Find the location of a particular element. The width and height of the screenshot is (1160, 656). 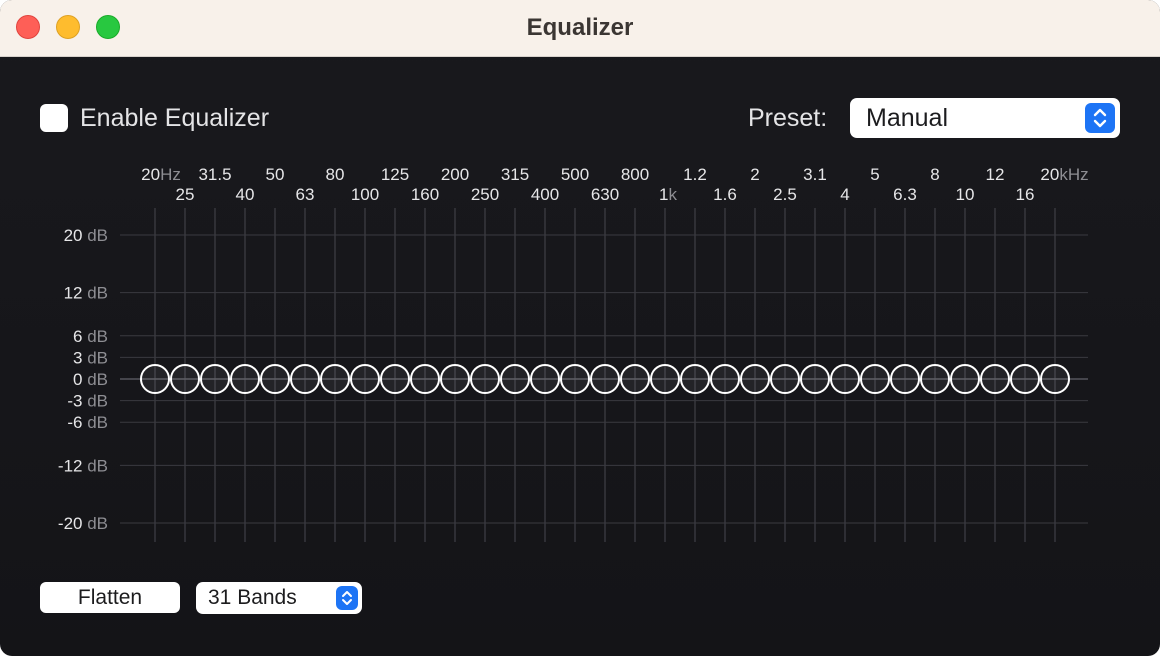

frequency-label: 20kHz is located at coordinates (1064, 174).